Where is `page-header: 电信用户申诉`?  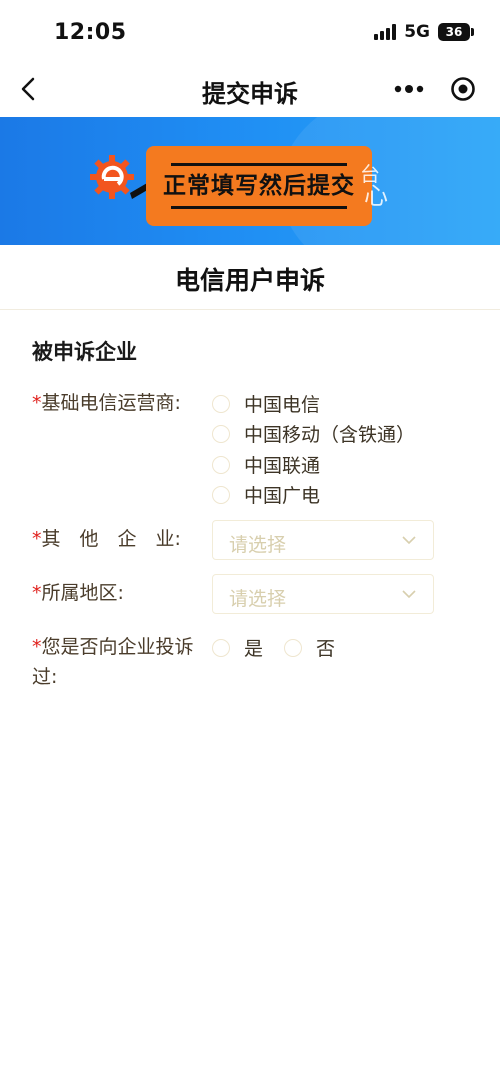 page-header: 电信用户申诉 is located at coordinates (250, 277).